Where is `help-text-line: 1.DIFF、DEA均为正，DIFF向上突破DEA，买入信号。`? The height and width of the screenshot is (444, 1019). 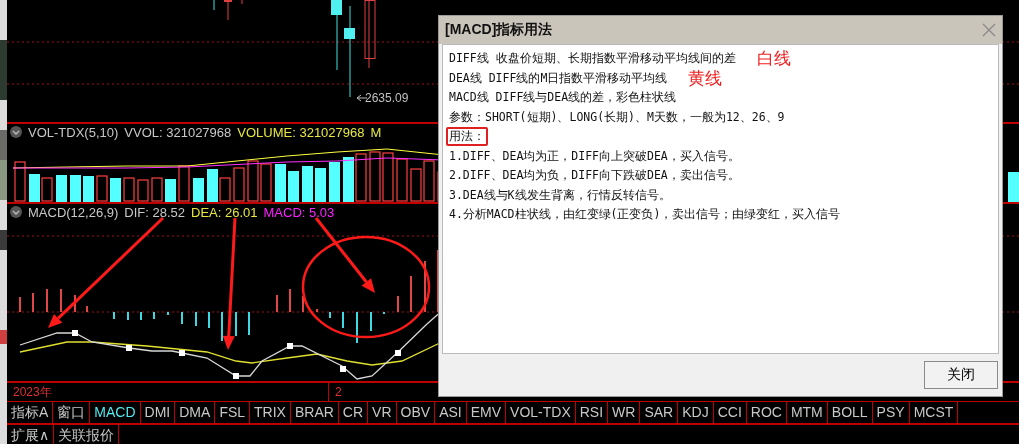 help-text-line: 1.DIFF、DEA均为正，DIFF向上突破DEA，买入信号。 is located at coordinates (594, 156).